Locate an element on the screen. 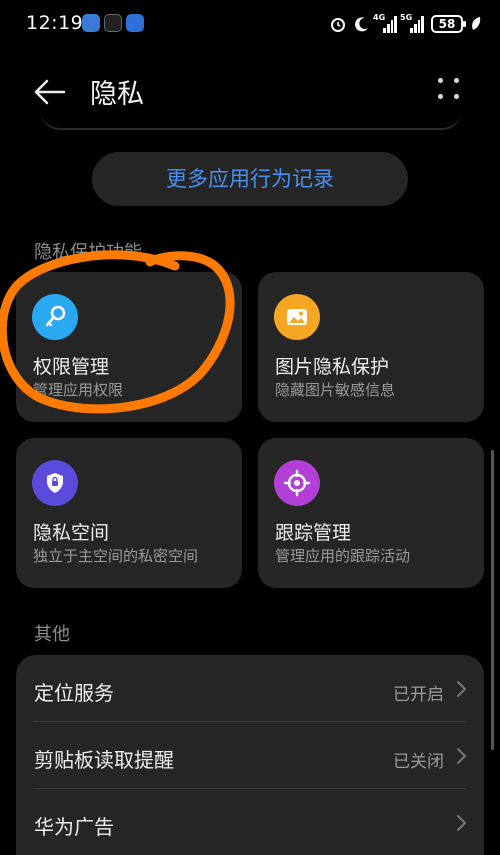 The width and height of the screenshot is (500, 855). signal-5g-icon: 5G is located at coordinates (412, 23).